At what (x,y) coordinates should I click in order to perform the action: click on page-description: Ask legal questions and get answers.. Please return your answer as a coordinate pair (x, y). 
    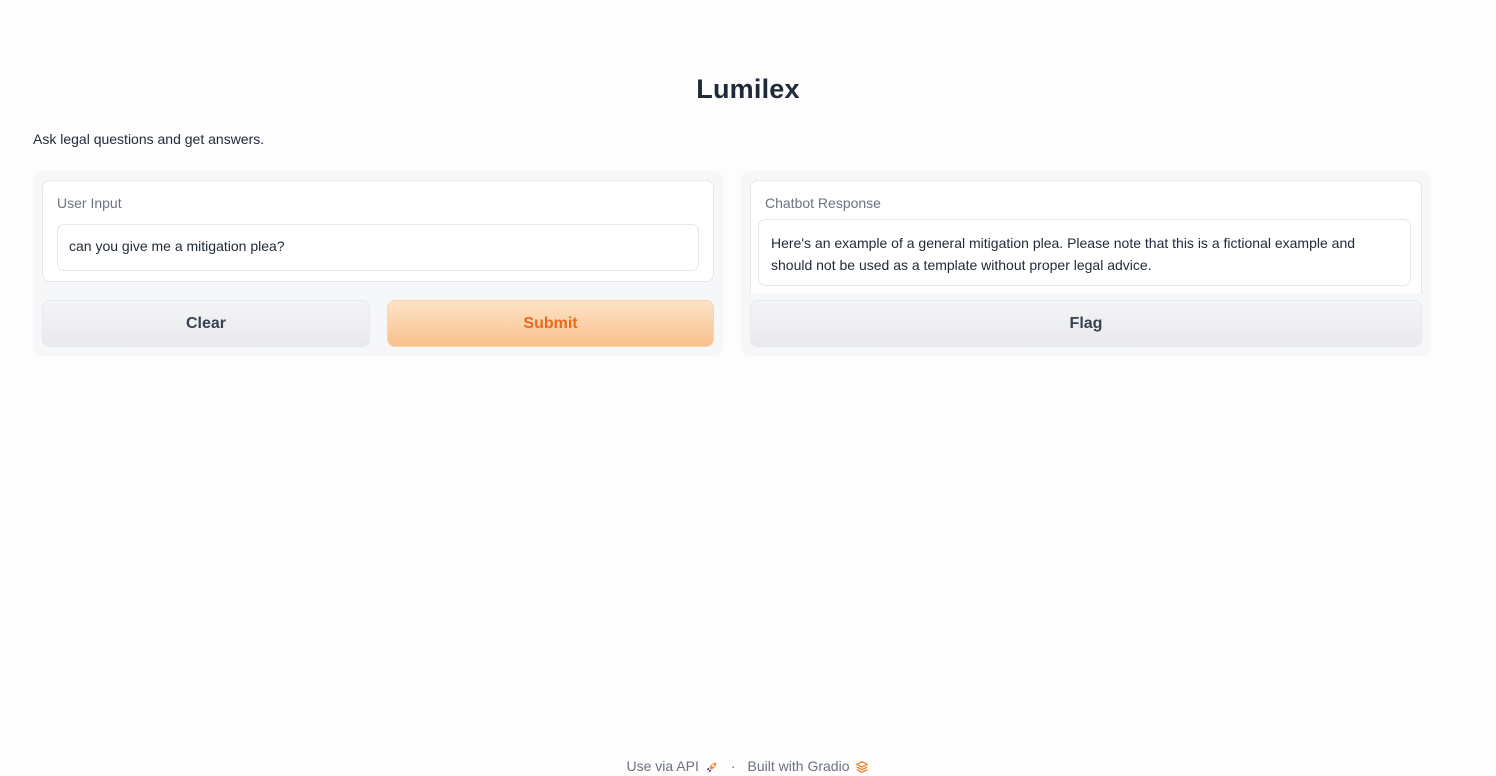
    Looking at the image, I should click on (149, 139).